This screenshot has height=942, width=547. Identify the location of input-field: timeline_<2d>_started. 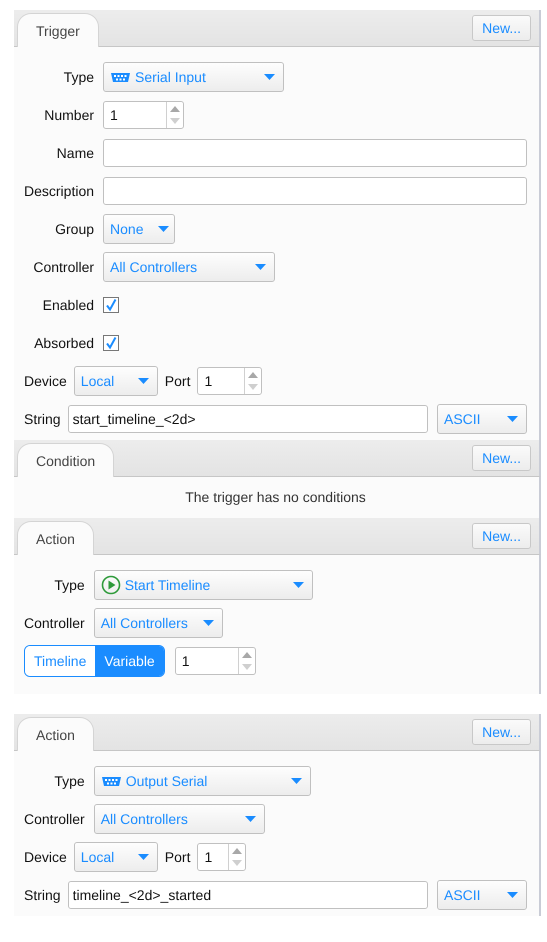
(248, 895).